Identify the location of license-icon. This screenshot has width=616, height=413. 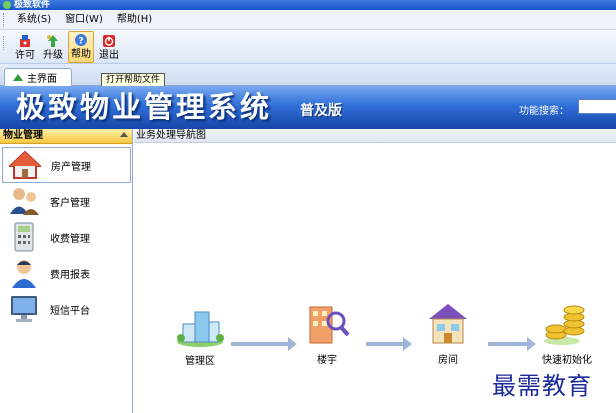
(25, 41).